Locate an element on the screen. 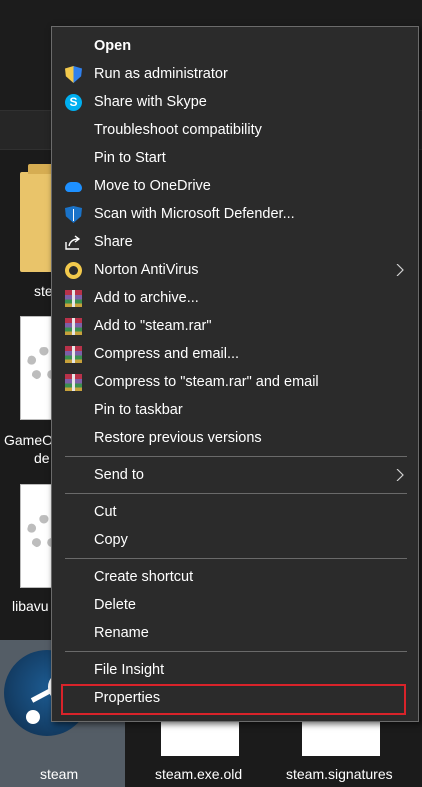  file-label: steam is located at coordinates (59, 774).